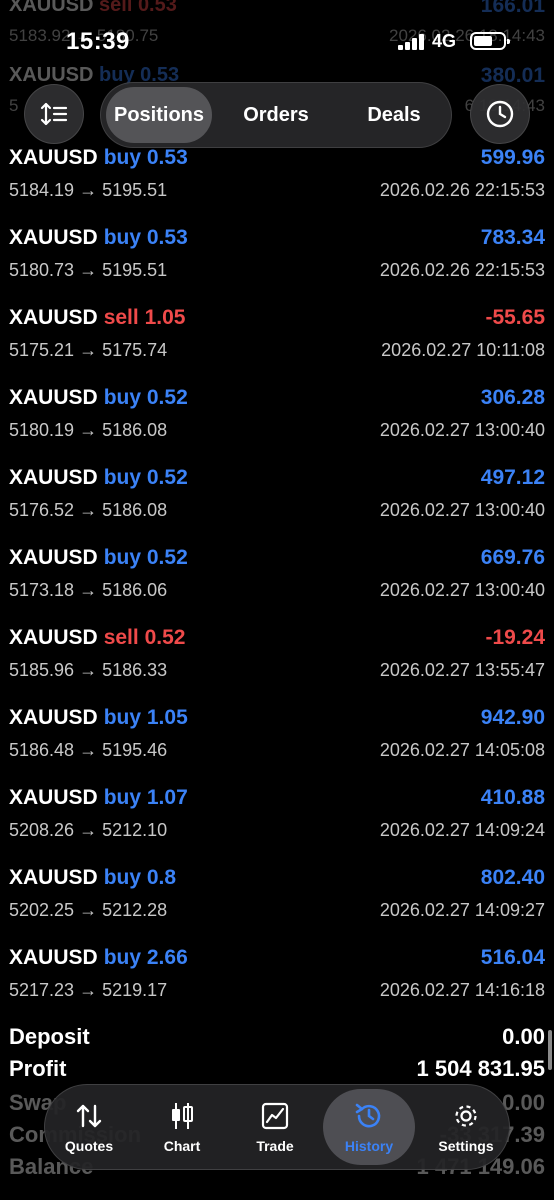 The width and height of the screenshot is (554, 1200). I want to click on deal-prices: 5173.18 → 5186.06, so click(88, 590).